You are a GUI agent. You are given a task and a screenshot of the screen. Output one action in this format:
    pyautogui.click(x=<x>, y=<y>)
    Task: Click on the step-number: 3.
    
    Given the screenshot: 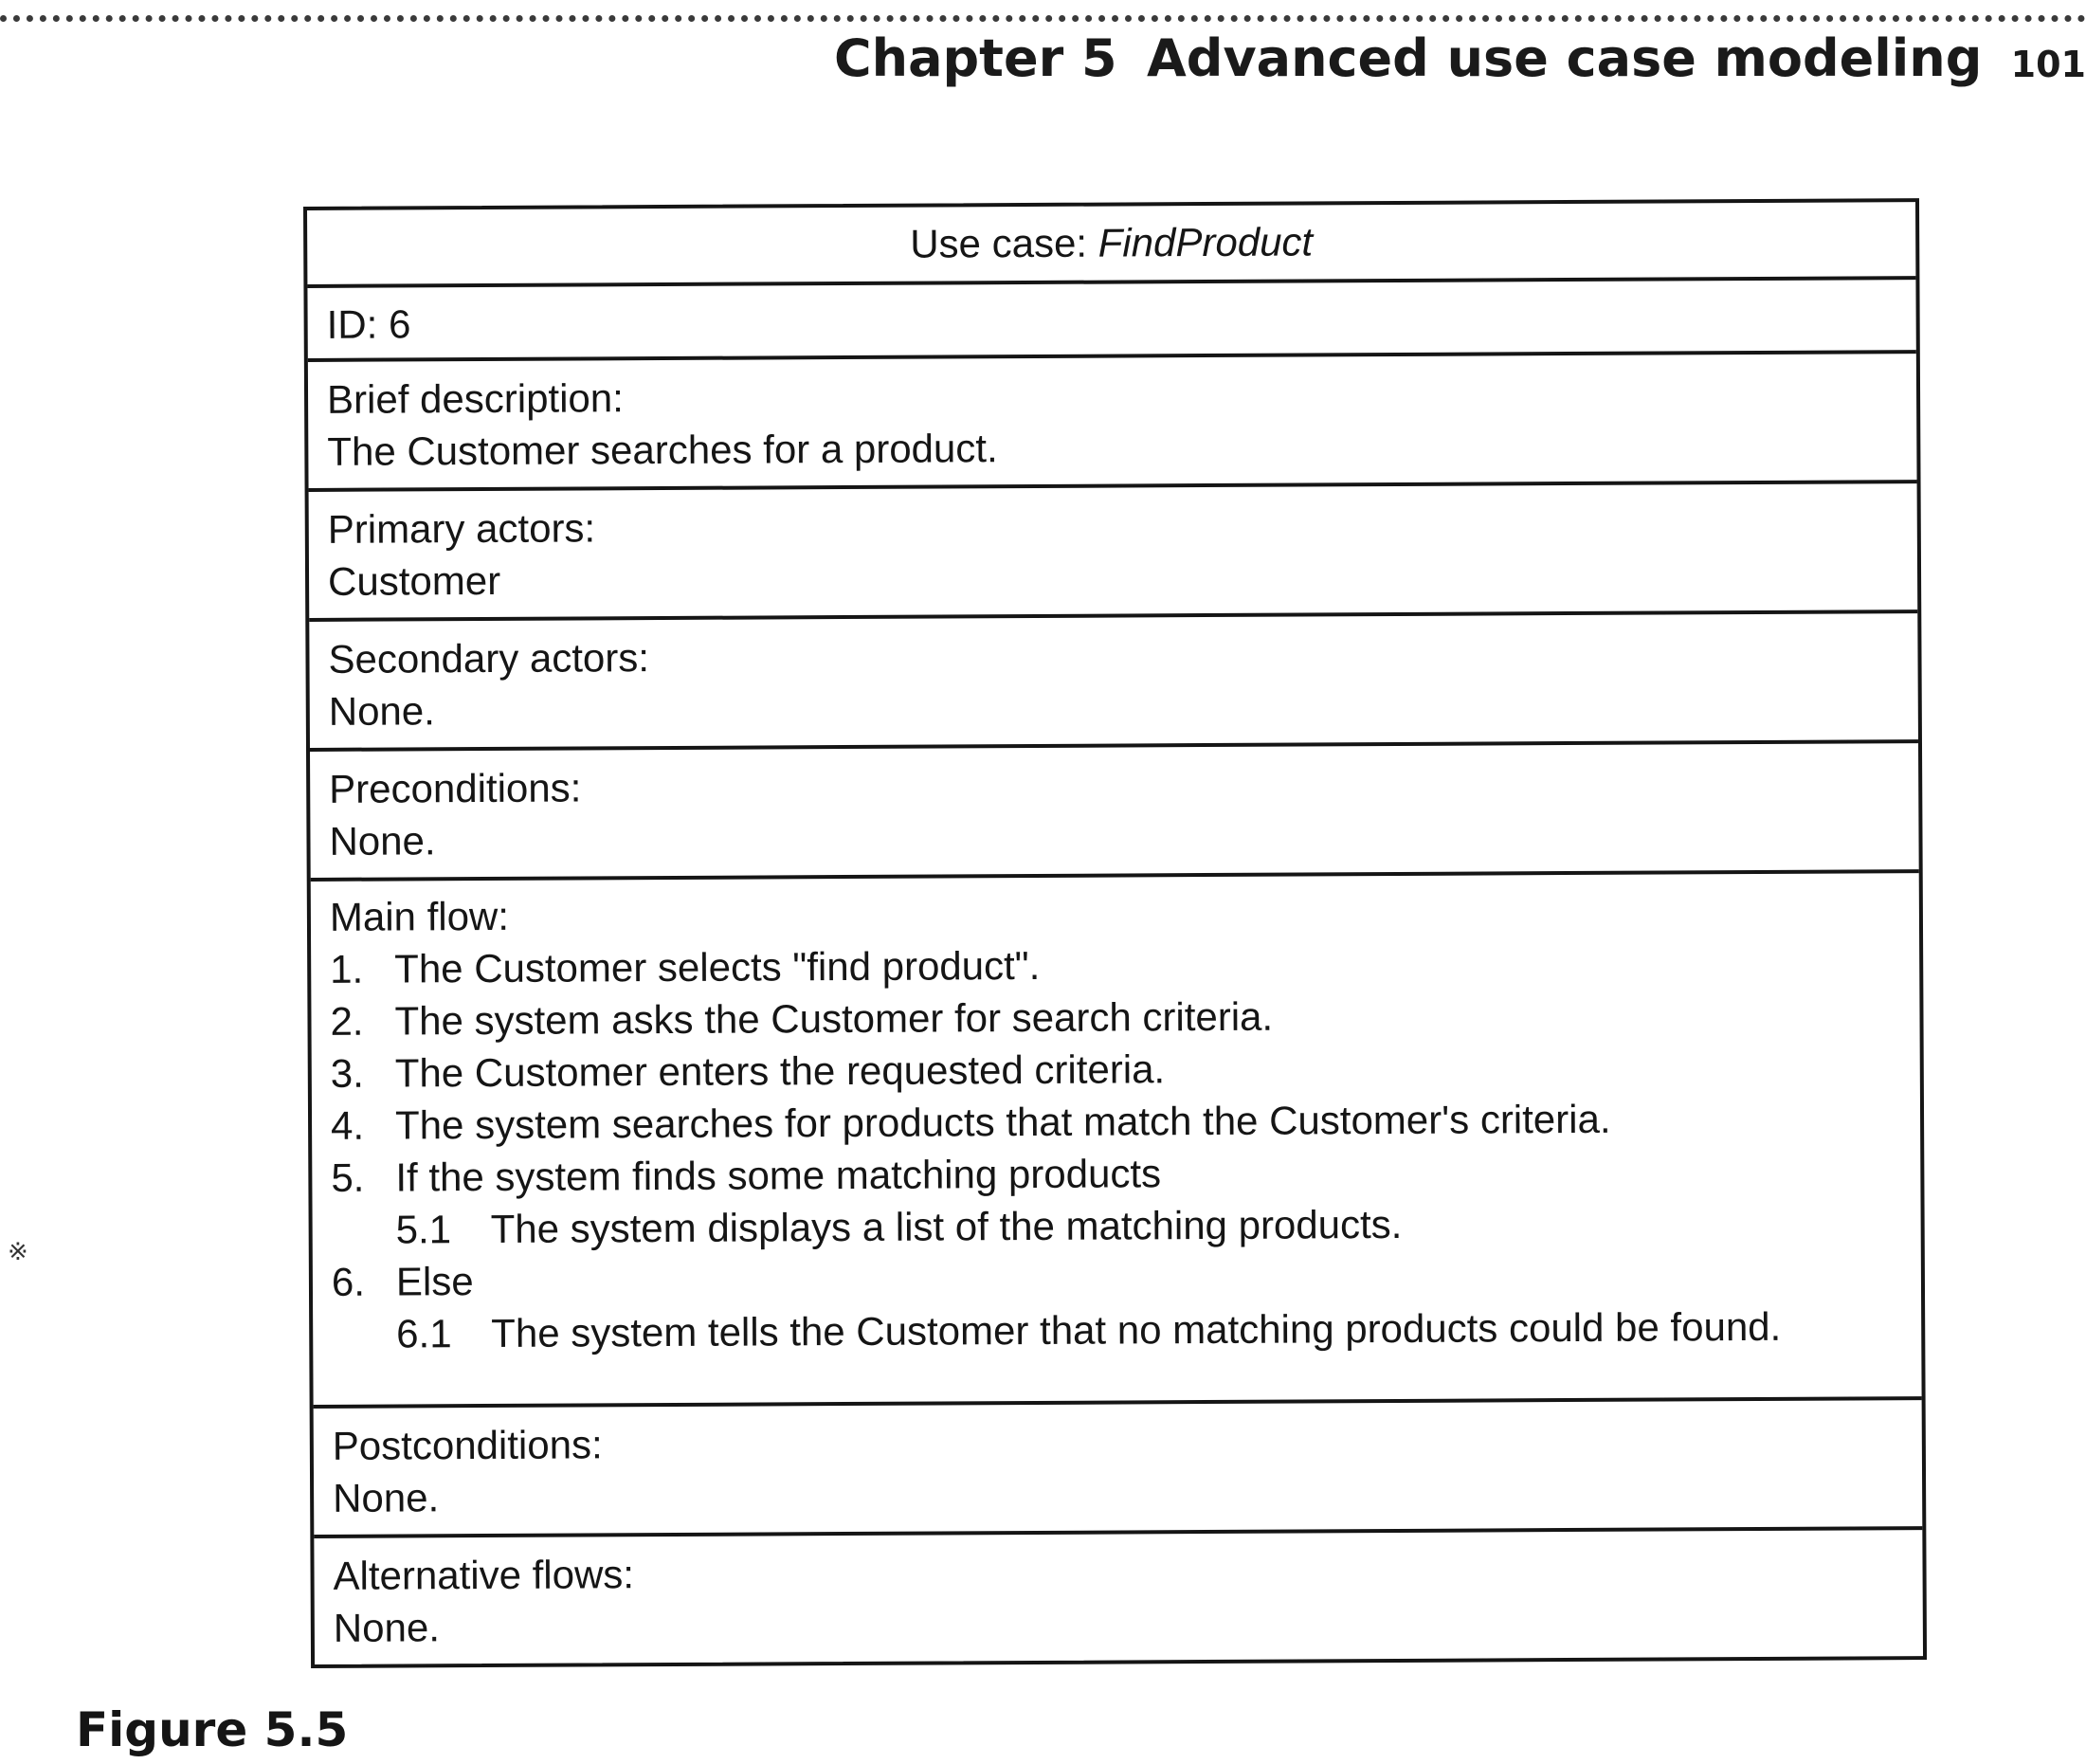 What is the action you would take?
    pyautogui.click(x=347, y=1073)
    